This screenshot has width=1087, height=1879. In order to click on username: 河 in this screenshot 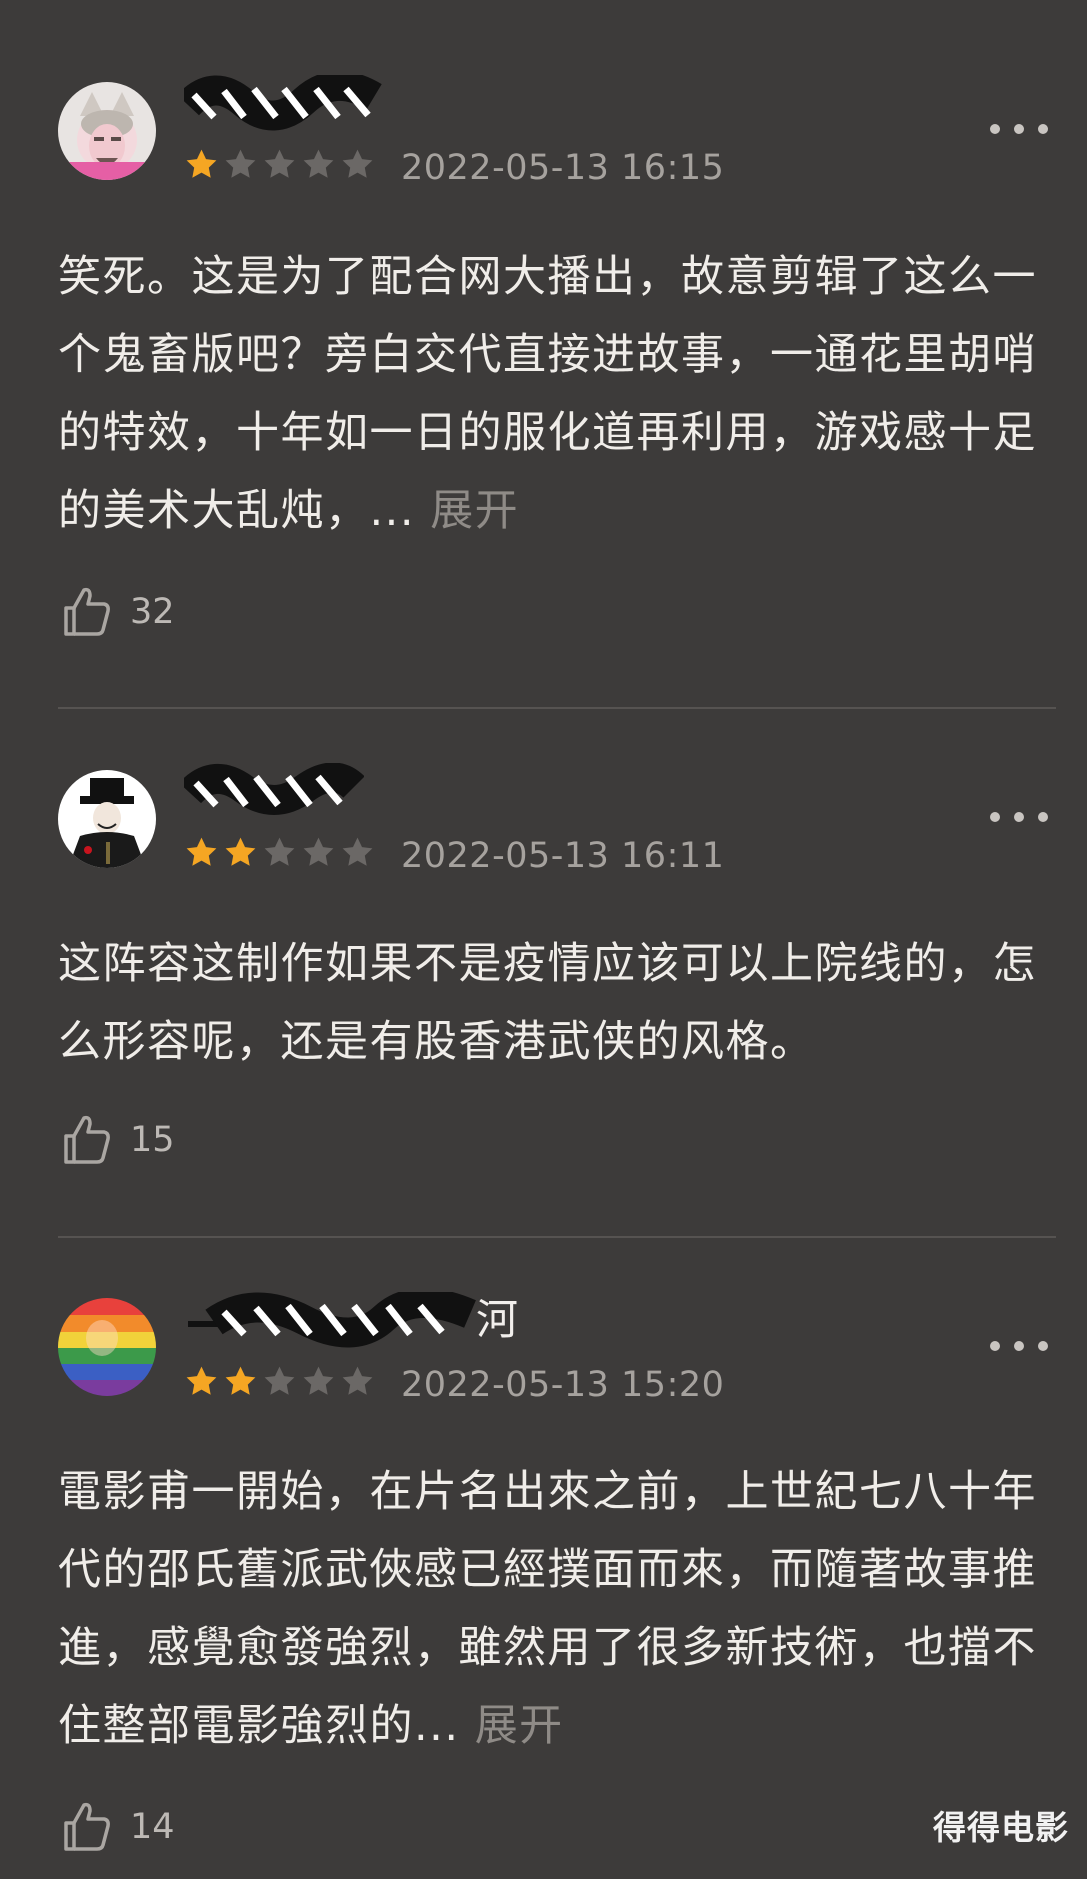, I will do `click(351, 1320)`.